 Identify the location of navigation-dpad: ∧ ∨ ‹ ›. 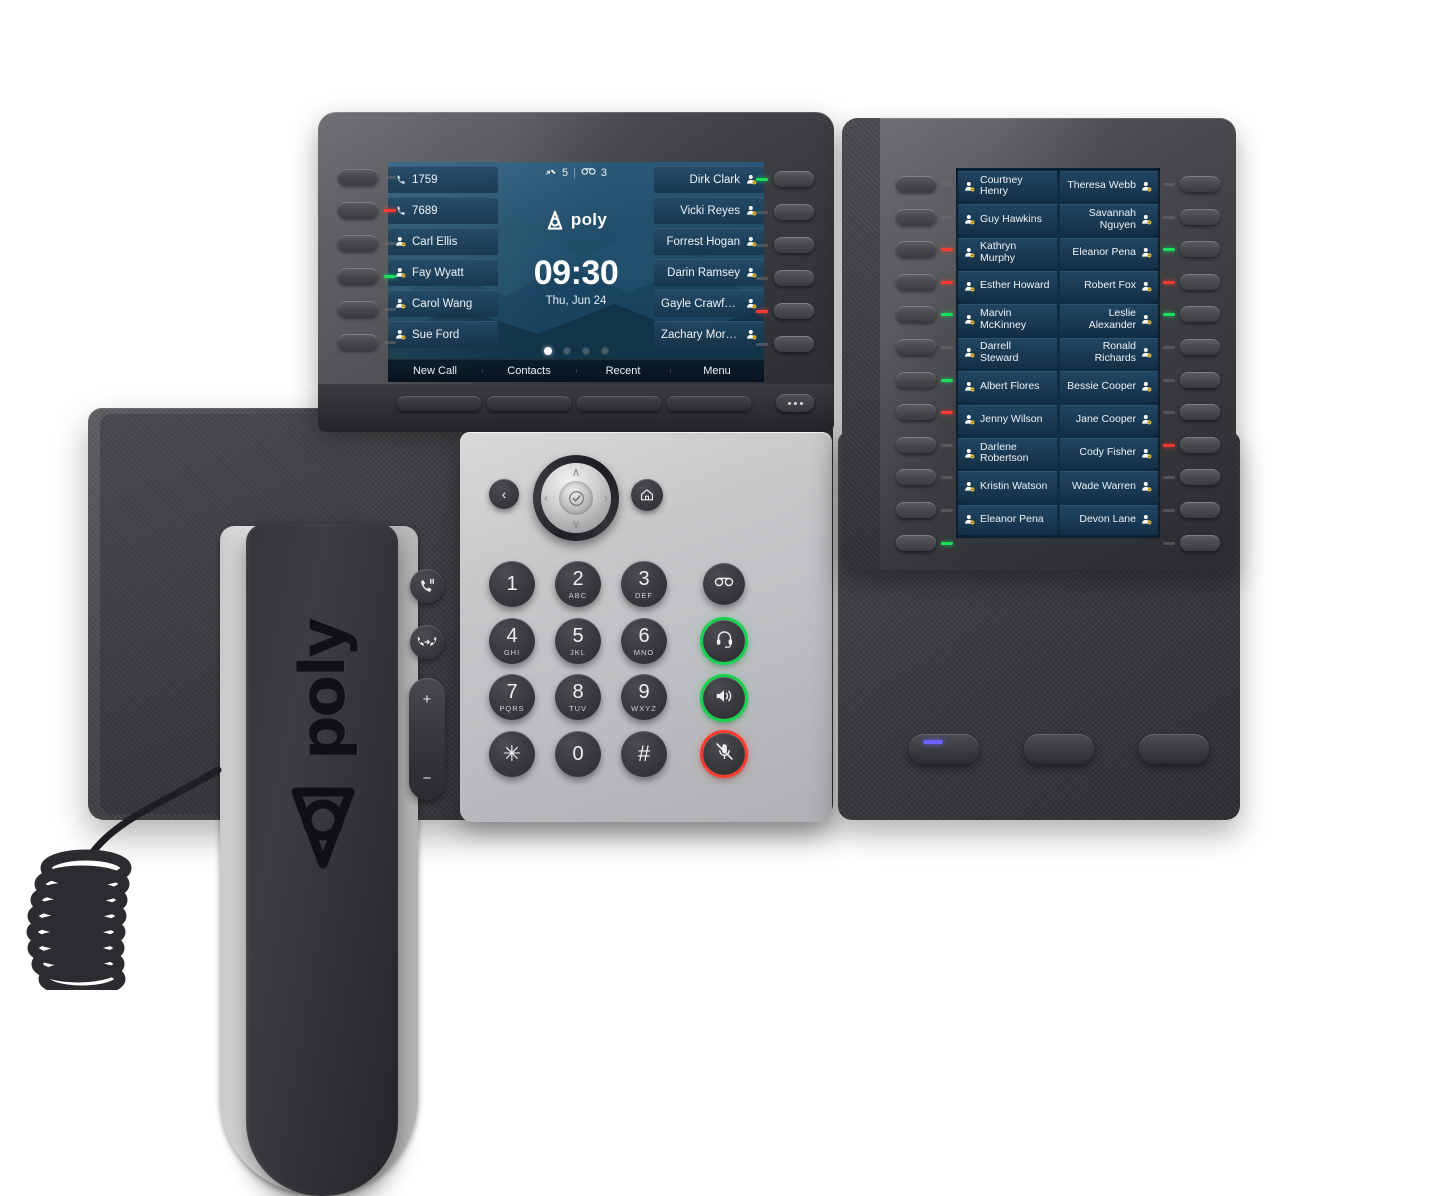
(576, 498).